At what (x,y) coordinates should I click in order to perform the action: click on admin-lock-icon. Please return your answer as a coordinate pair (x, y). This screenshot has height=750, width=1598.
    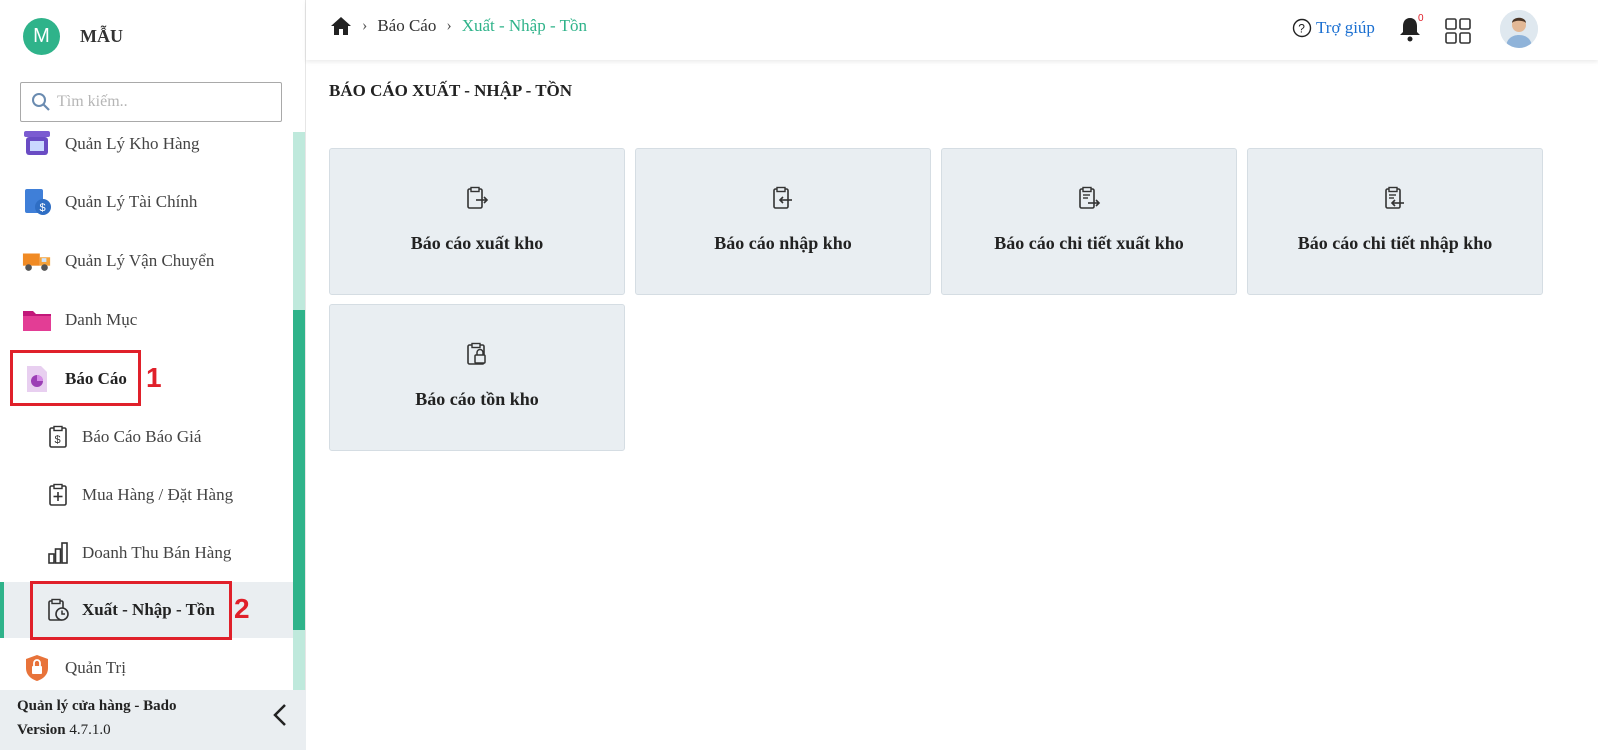
    Looking at the image, I should click on (37, 668).